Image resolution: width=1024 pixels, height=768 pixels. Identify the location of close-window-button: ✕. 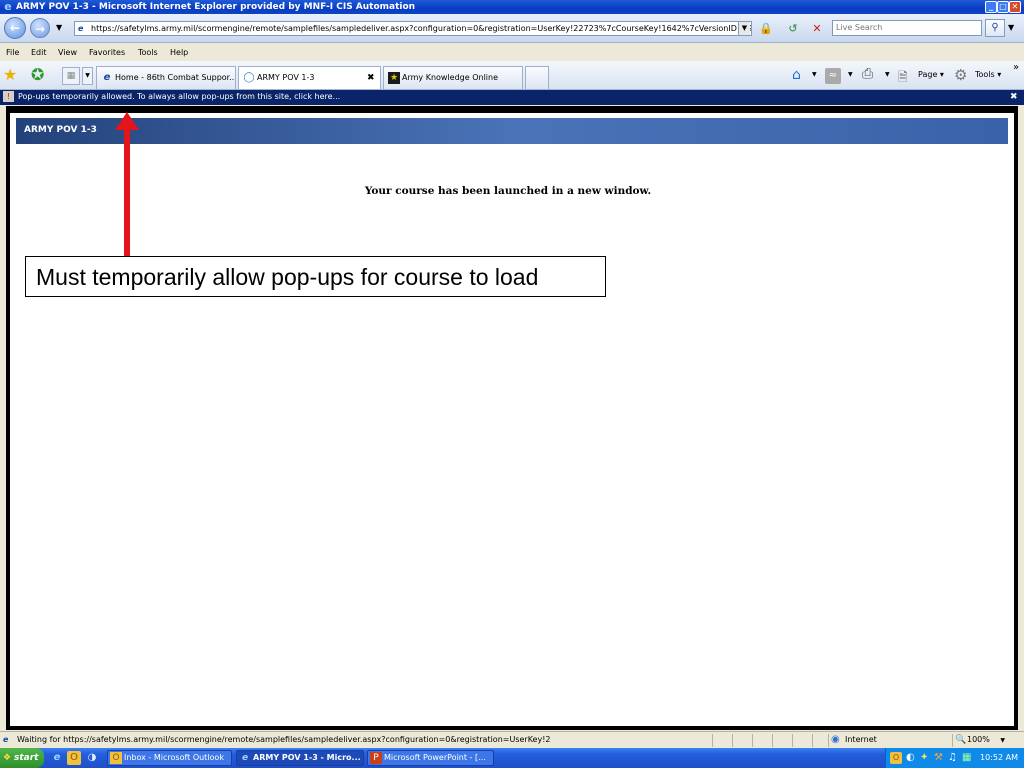
(1015, 7).